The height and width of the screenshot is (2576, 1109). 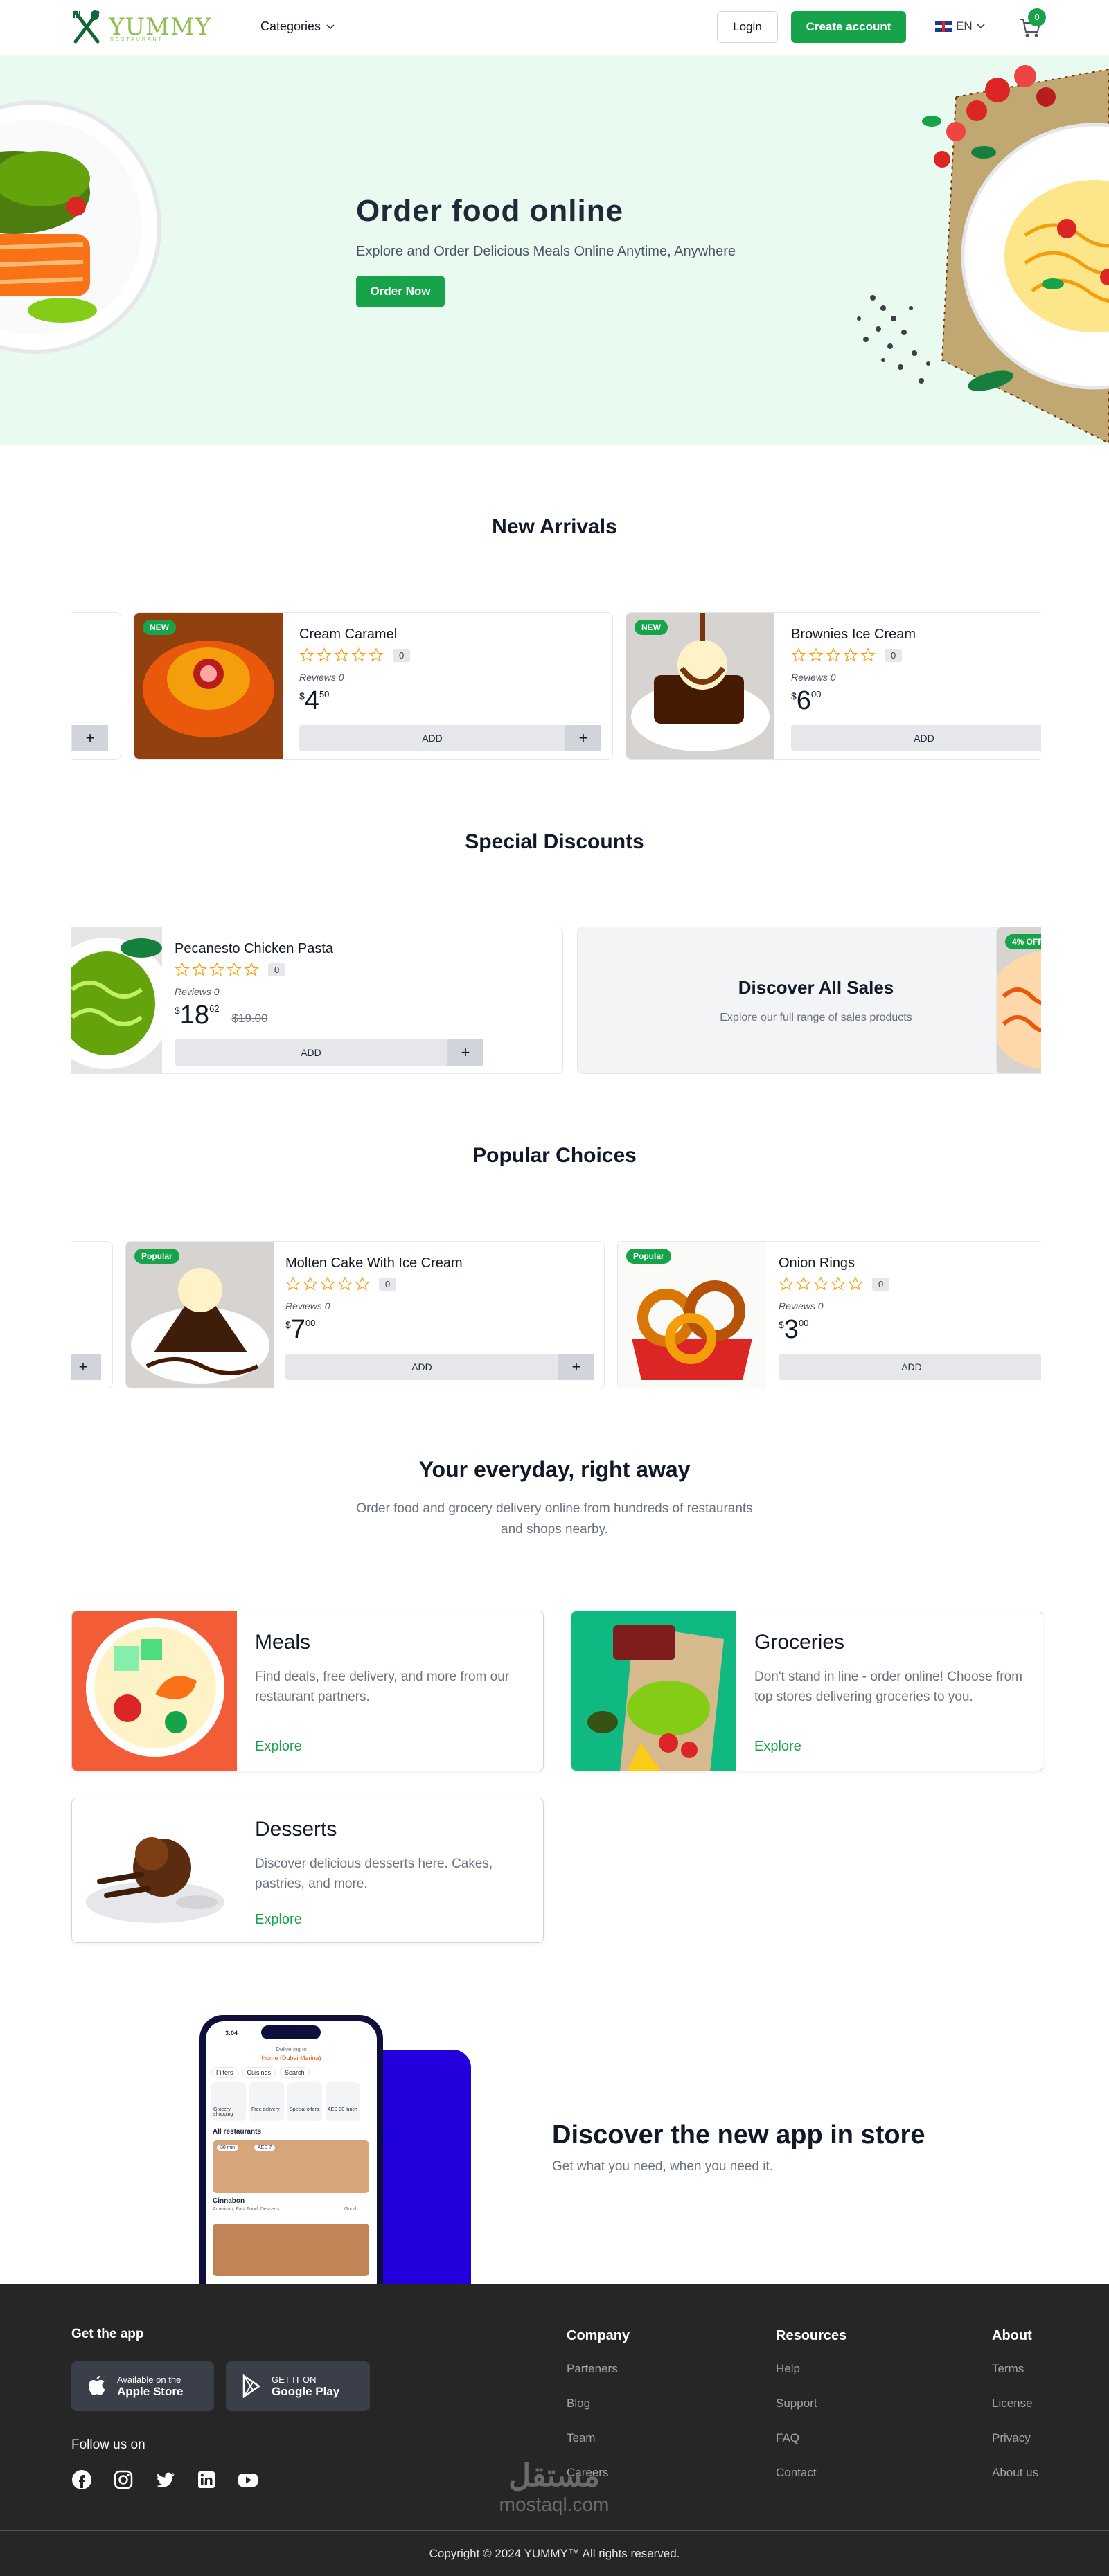 I want to click on footer-link: Help, so click(x=811, y=2379).